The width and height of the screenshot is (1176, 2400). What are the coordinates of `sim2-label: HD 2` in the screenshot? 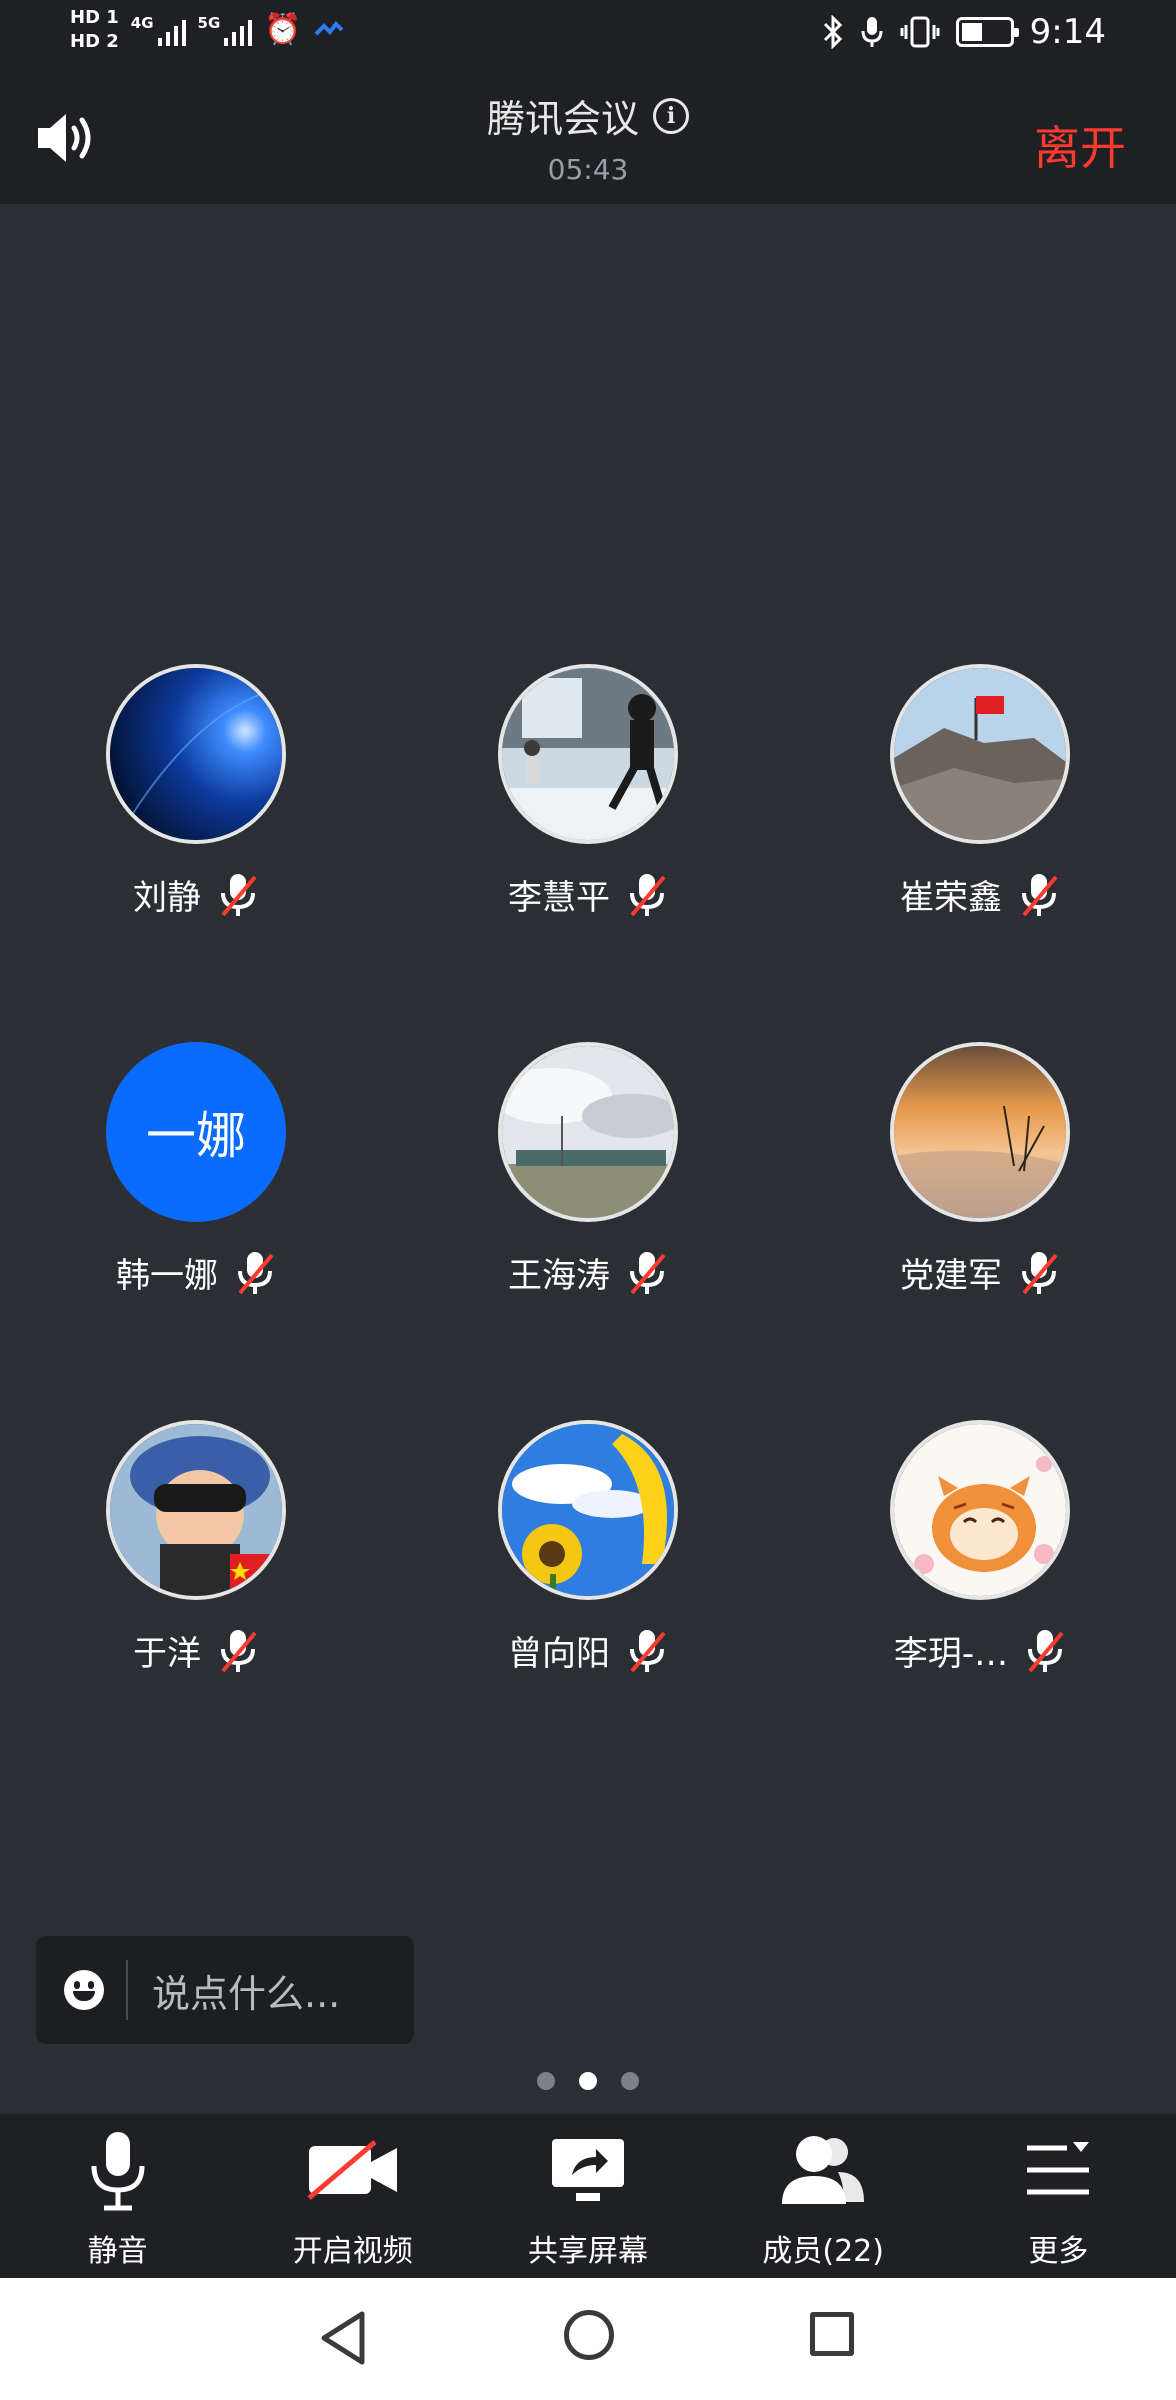 It's located at (94, 41).